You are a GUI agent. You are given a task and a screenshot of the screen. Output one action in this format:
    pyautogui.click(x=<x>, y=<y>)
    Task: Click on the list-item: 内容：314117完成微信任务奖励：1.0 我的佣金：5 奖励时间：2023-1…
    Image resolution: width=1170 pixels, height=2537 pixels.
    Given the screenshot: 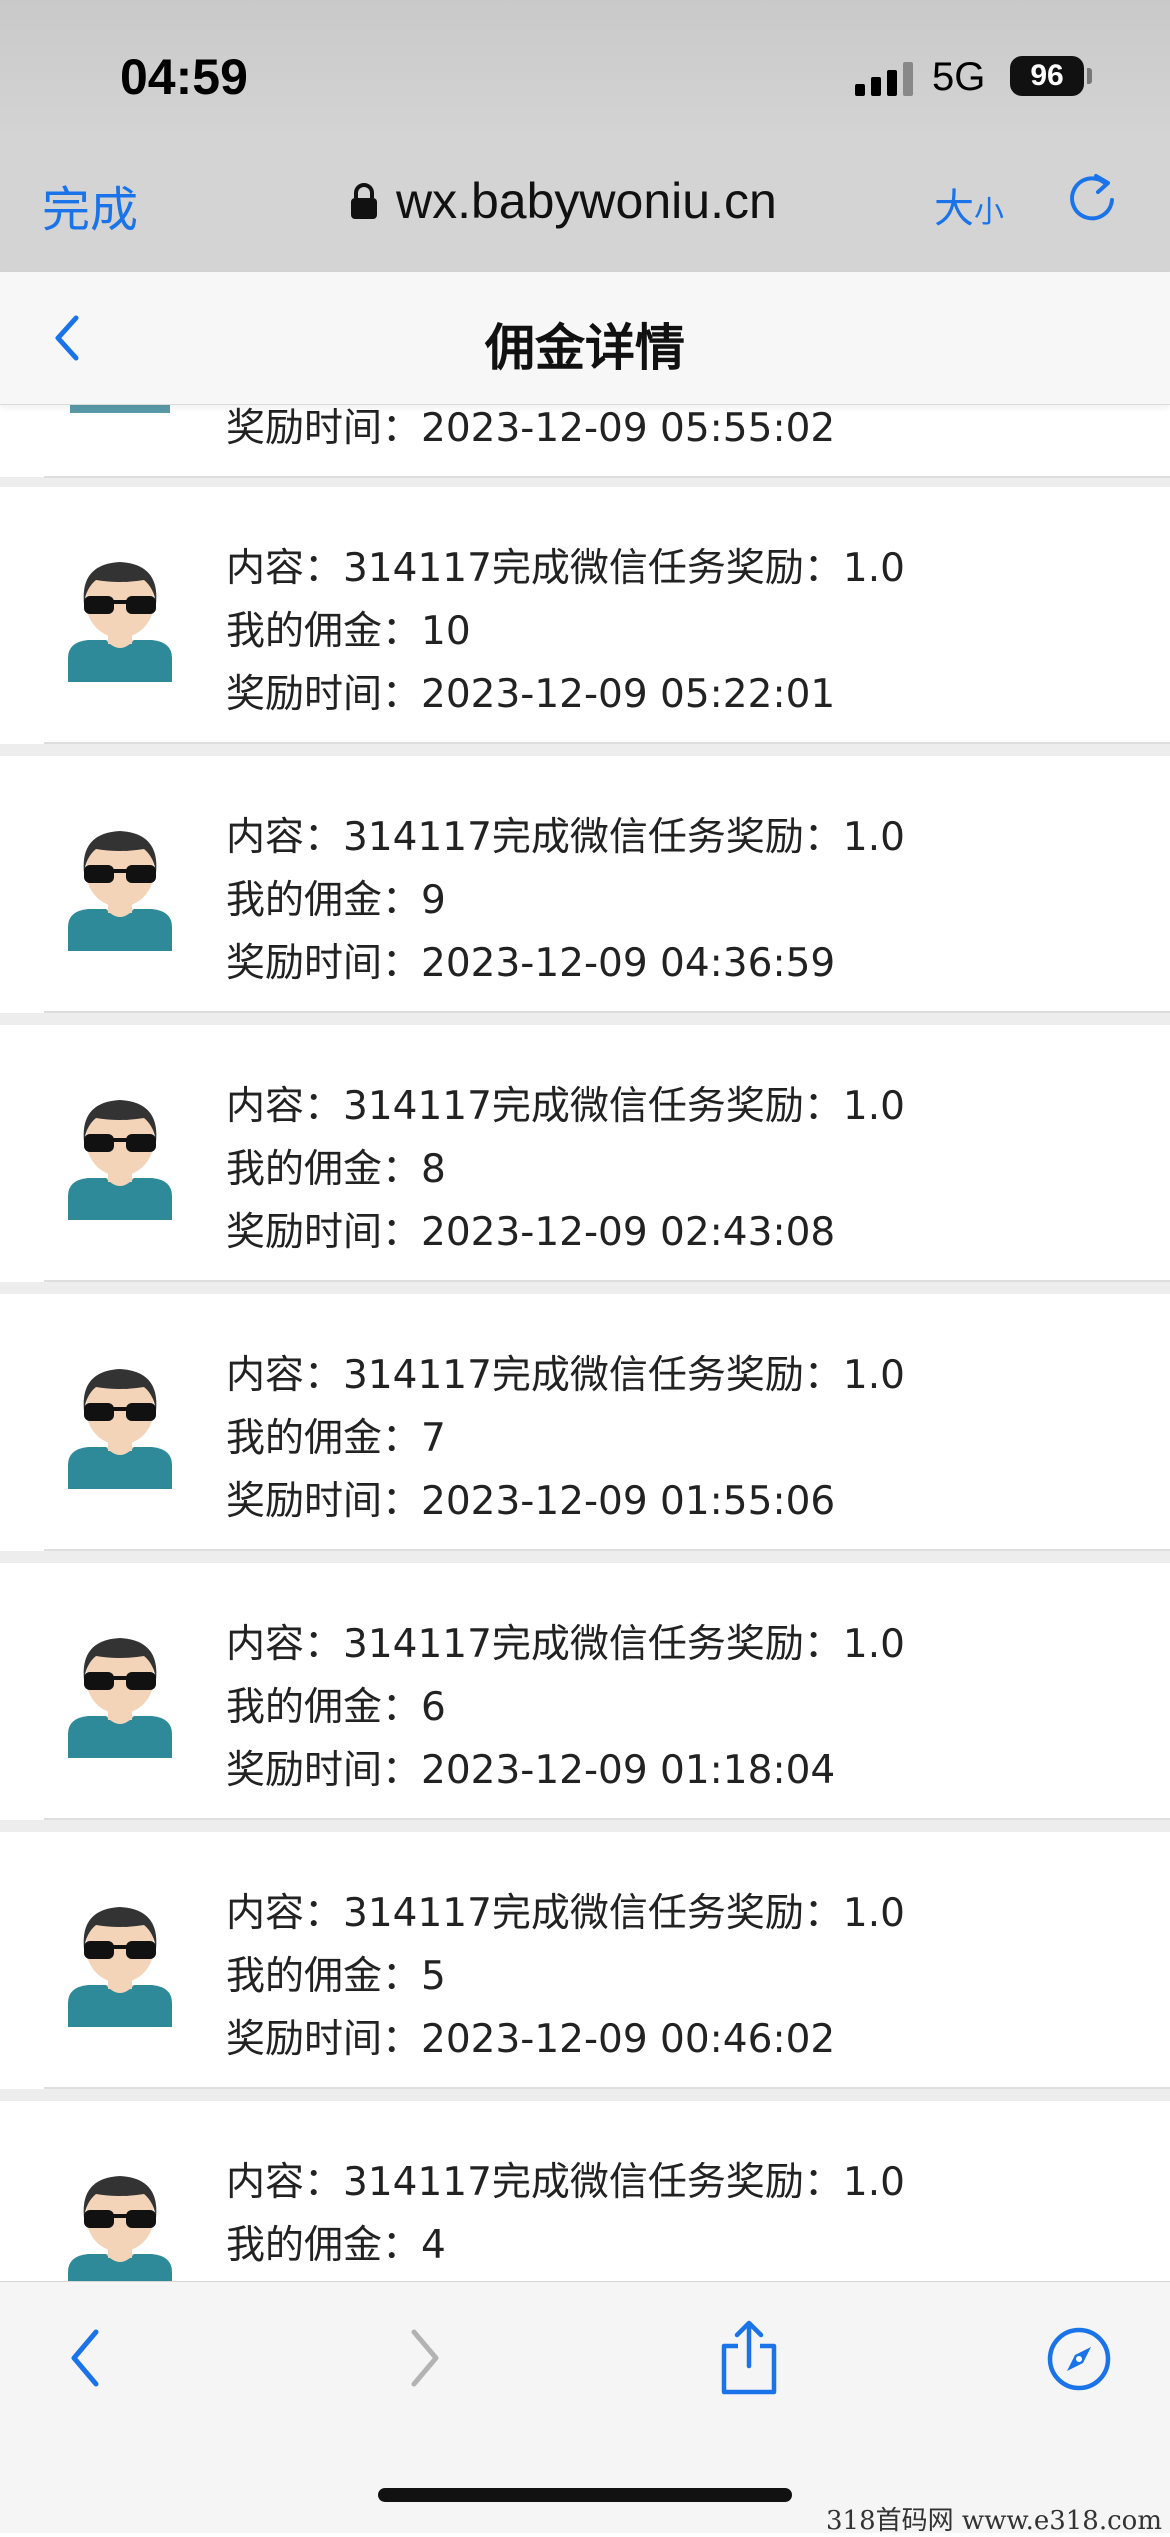 What is the action you would take?
    pyautogui.click(x=585, y=1960)
    